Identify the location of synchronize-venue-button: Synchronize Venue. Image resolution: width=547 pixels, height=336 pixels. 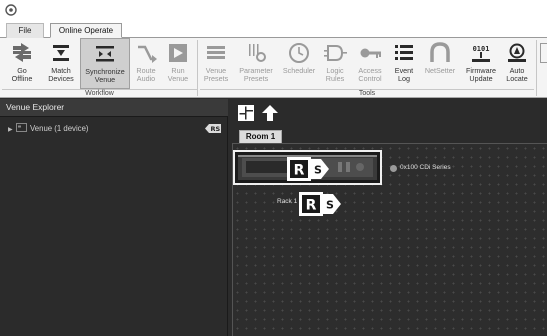
(105, 63).